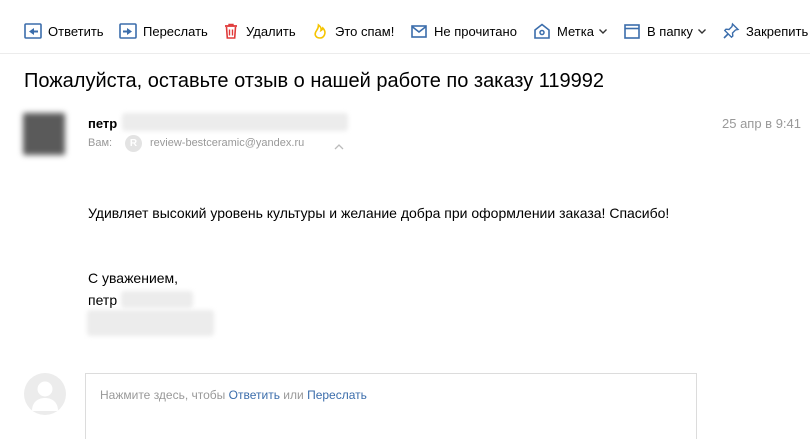 Image resolution: width=810 pixels, height=439 pixels. I want to click on quick-forward-link: Переслать, so click(337, 395).